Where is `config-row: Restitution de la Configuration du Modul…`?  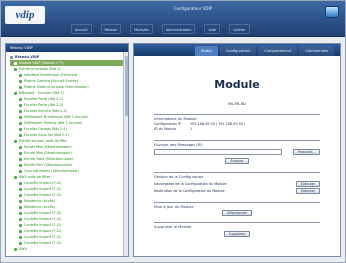 config-row: Restitution de la Configuration du Modul… is located at coordinates (237, 191).